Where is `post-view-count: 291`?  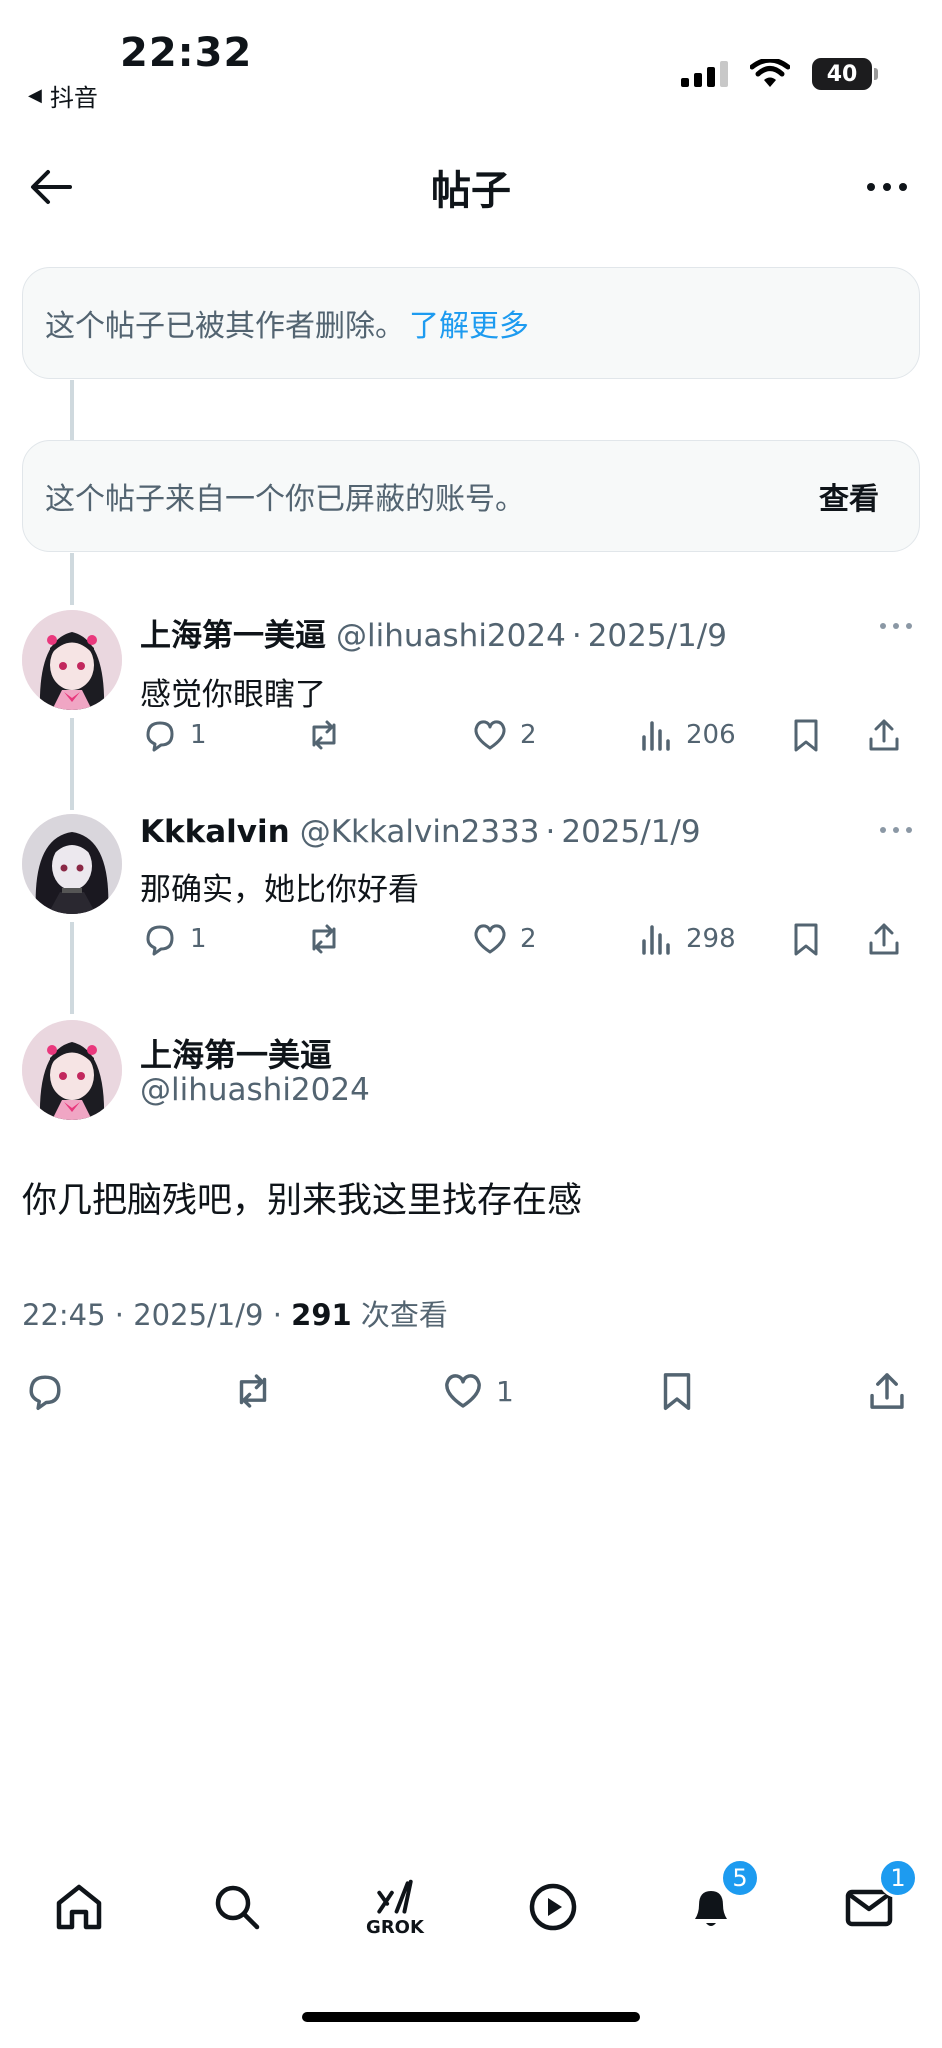
post-view-count: 291 is located at coordinates (321, 1315).